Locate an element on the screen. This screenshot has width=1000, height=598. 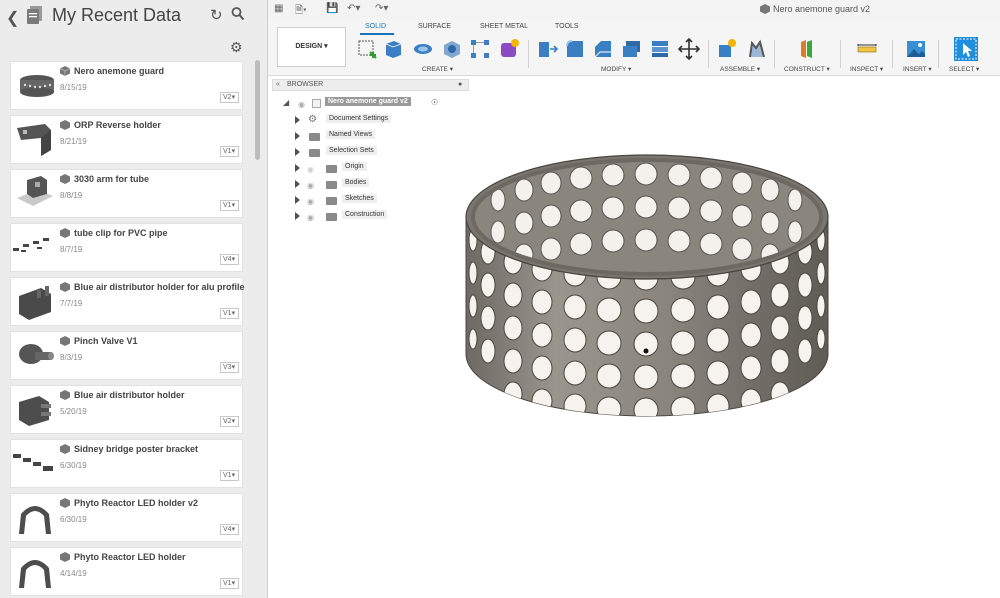
search-icon is located at coordinates (238, 14).